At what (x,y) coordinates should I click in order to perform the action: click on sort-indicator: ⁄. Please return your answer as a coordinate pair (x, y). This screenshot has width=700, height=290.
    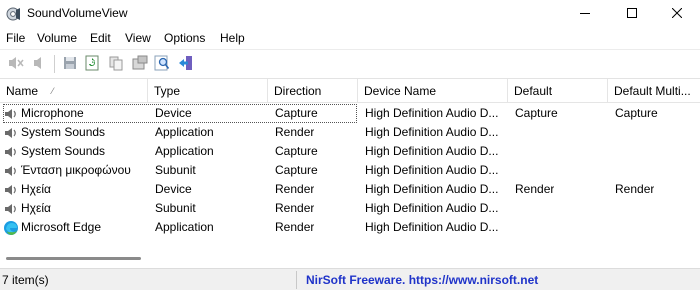
    Looking at the image, I should click on (53, 91).